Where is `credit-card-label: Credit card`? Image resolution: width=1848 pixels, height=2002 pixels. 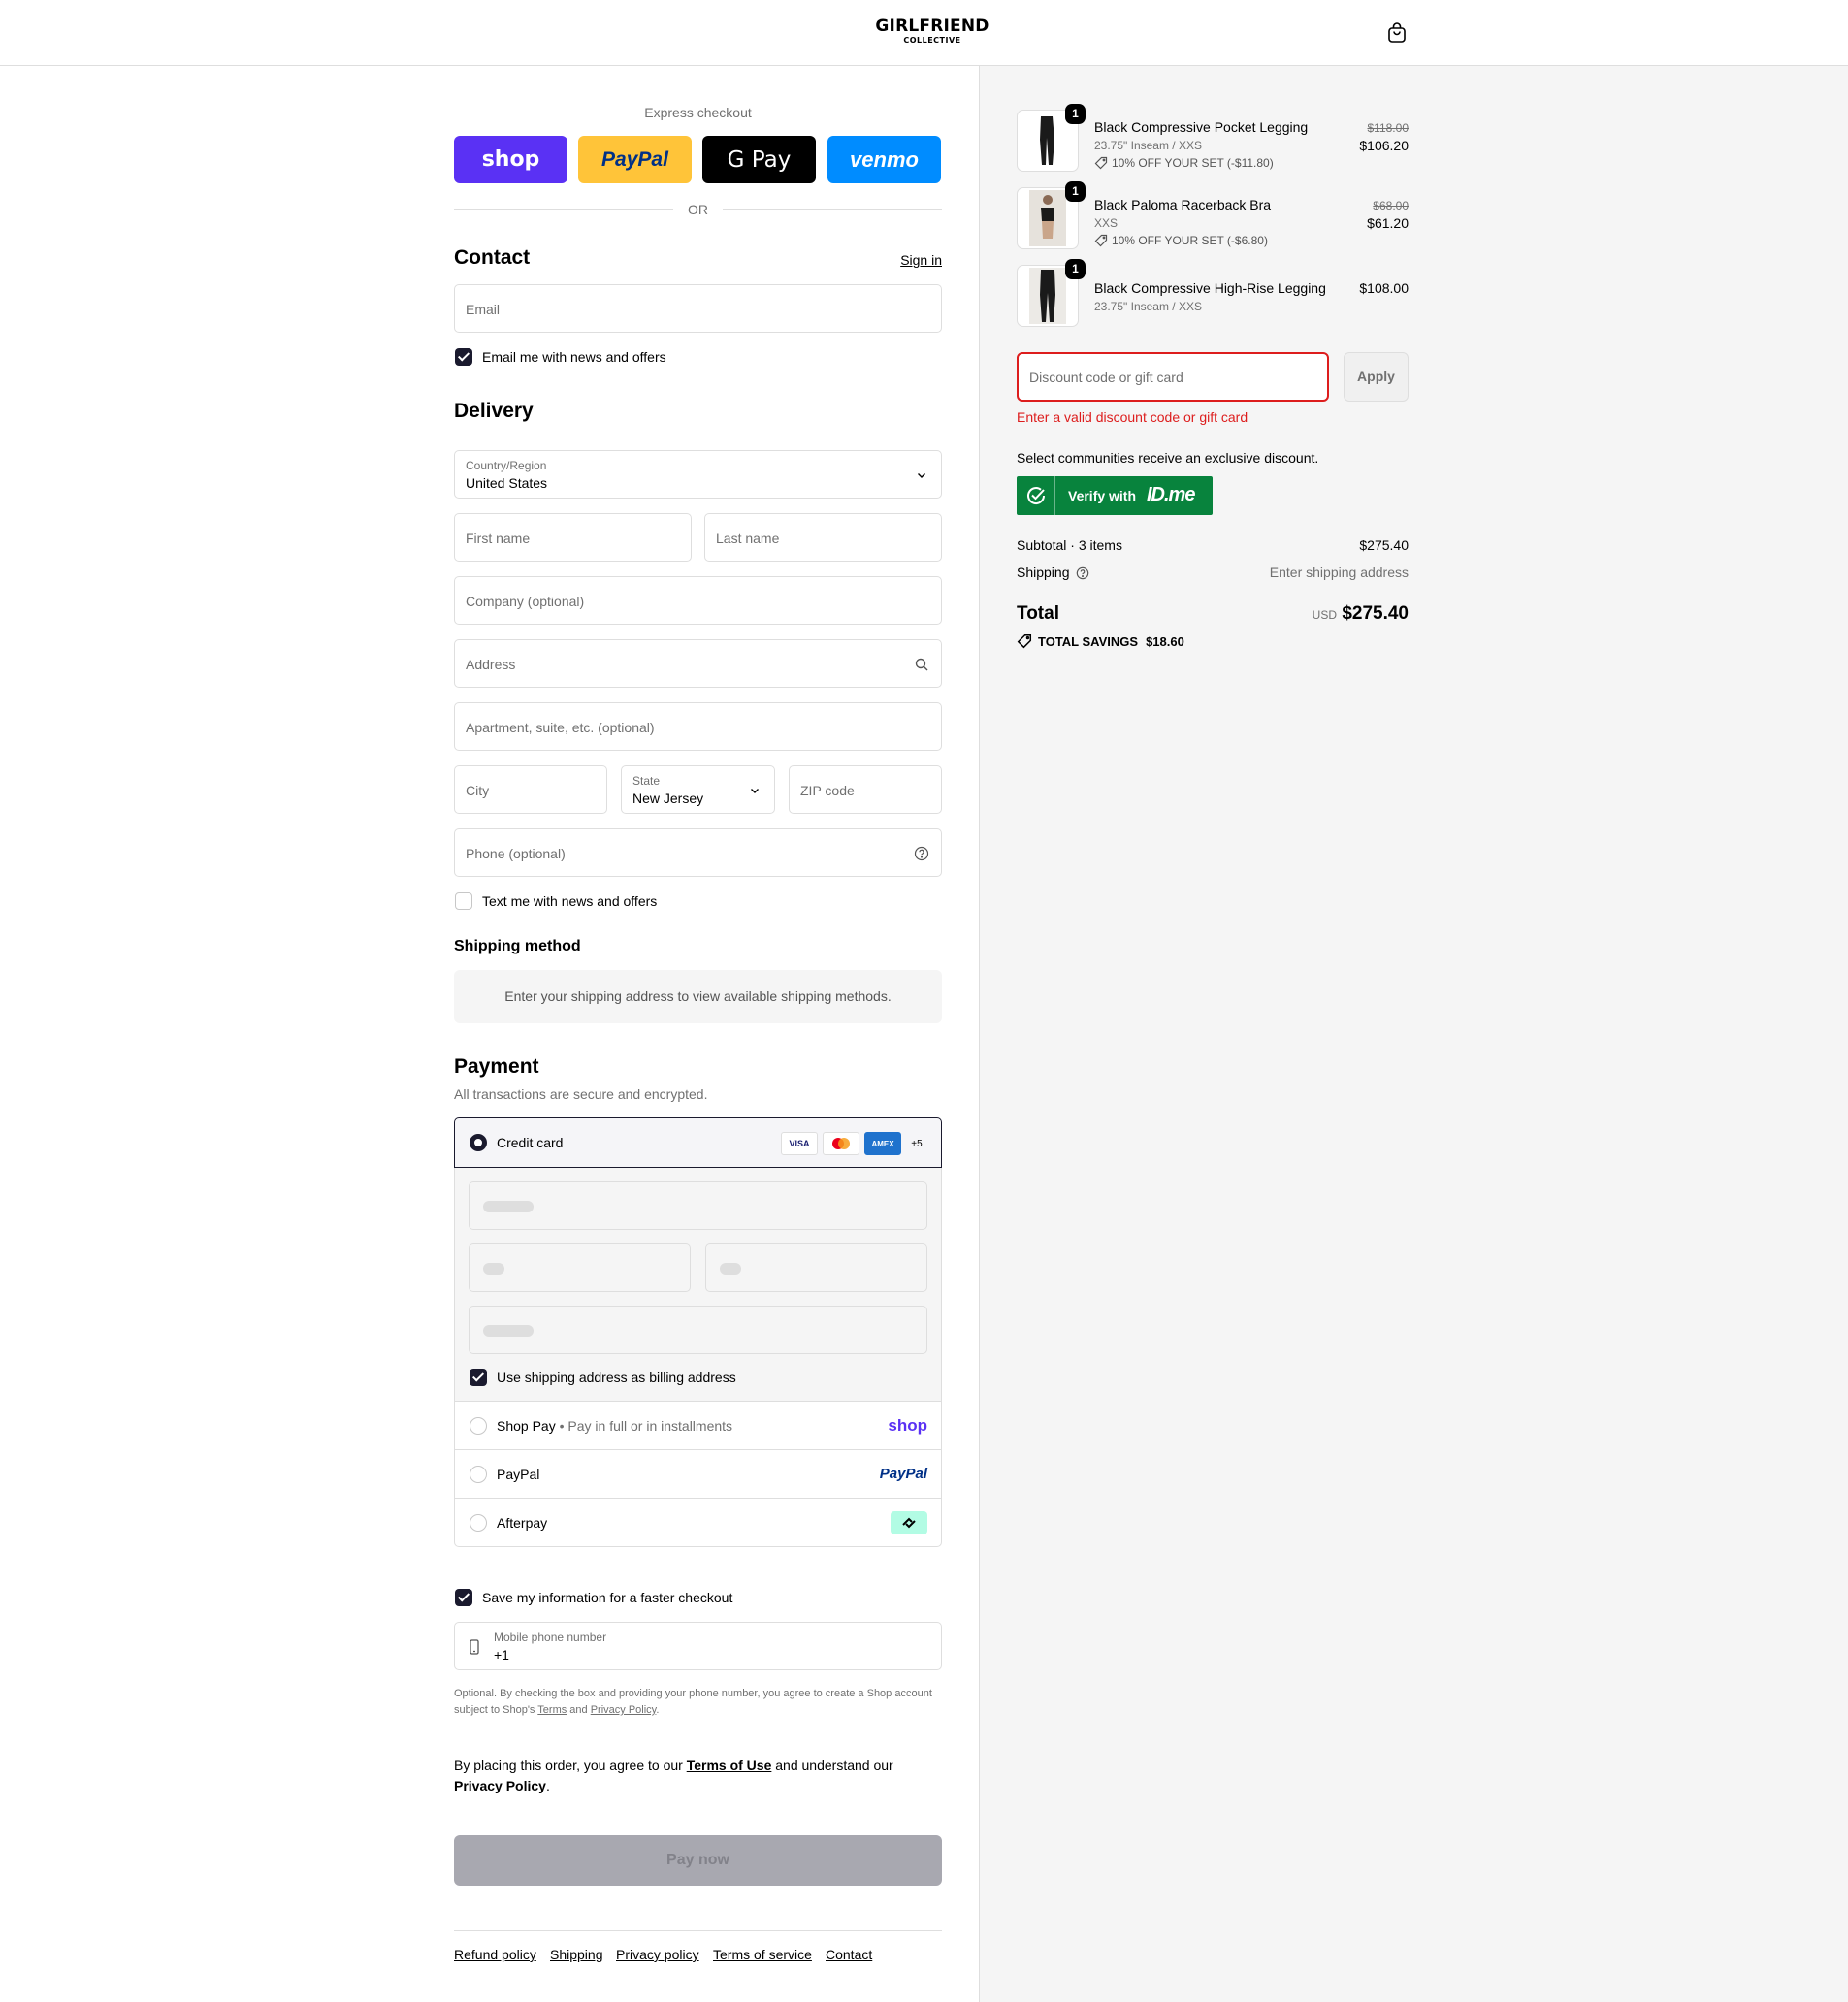
credit-card-label: Credit card is located at coordinates (531, 1142).